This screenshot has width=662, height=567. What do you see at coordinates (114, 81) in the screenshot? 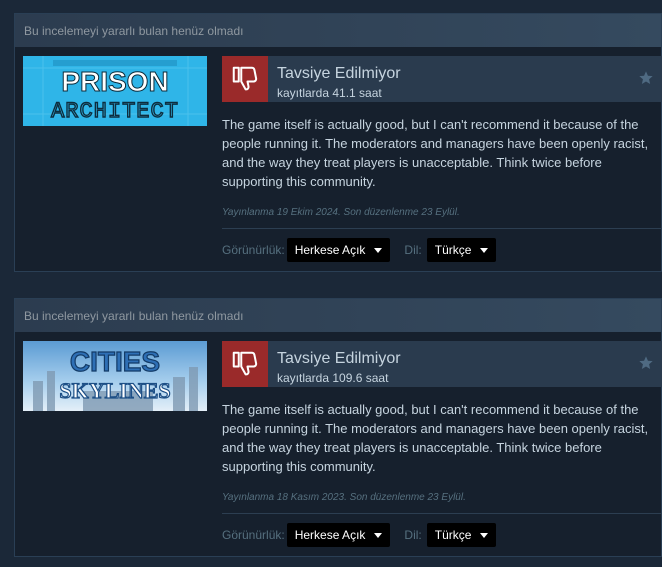
I see `svg-text: PRISON` at bounding box center [114, 81].